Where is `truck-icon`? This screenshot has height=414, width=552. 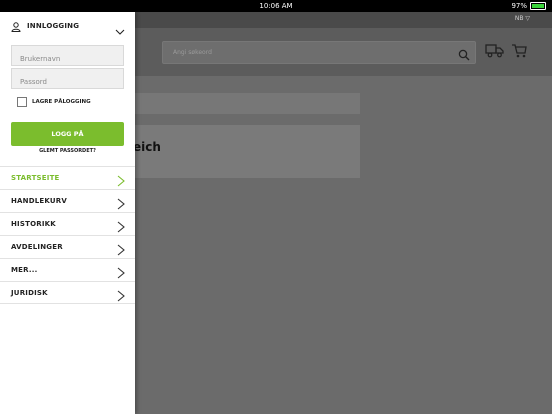
truck-icon is located at coordinates (494, 52).